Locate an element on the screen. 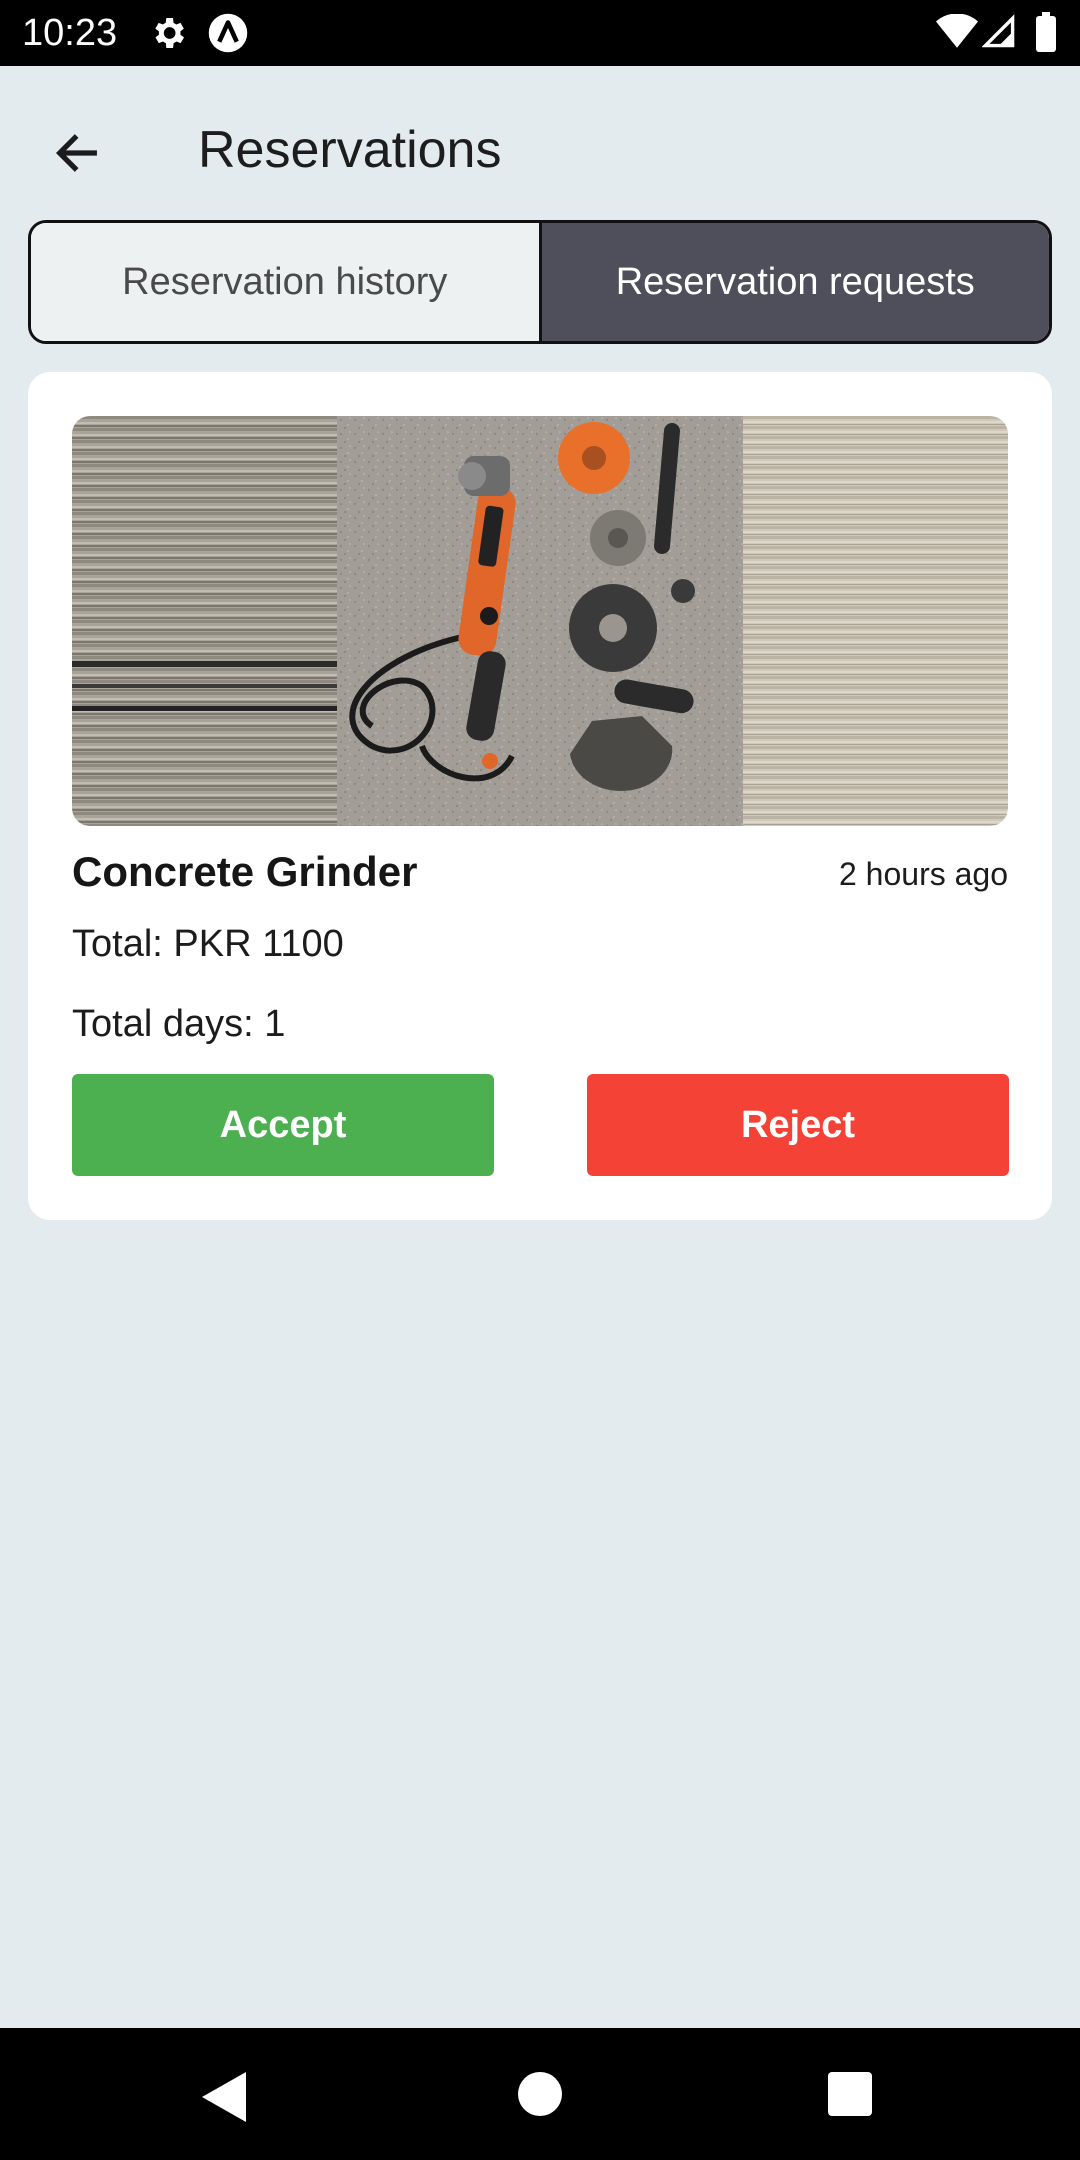  recents-square-icon is located at coordinates (850, 2094).